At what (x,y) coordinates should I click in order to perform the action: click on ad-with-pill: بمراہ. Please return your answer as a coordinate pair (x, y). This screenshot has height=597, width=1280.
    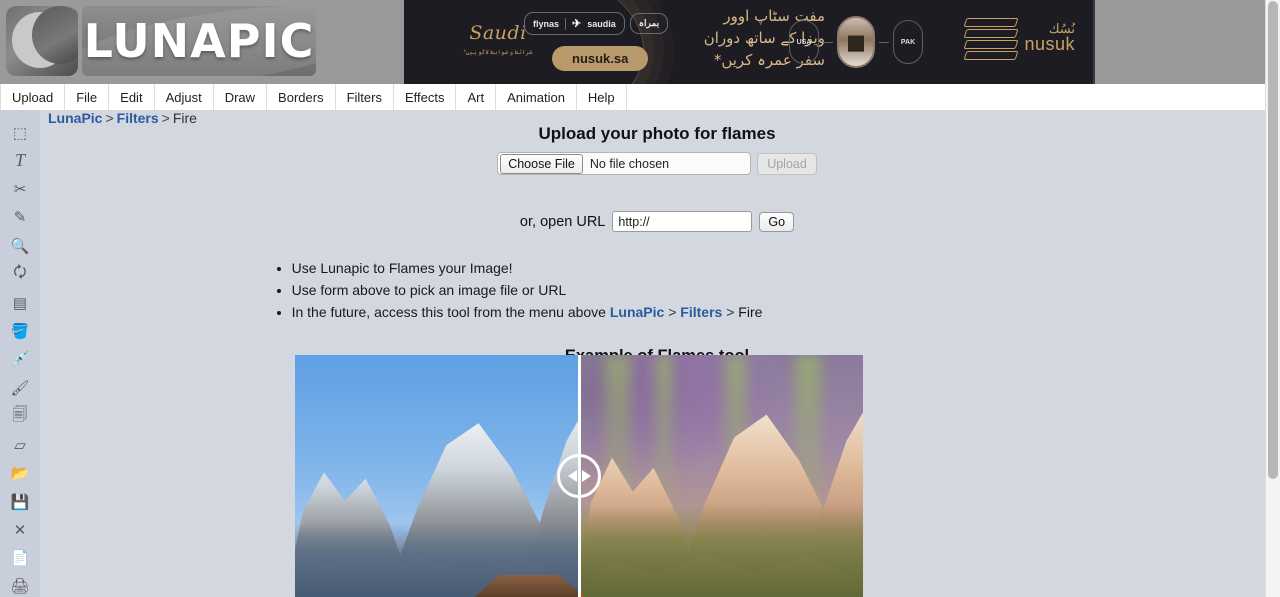
    Looking at the image, I should click on (649, 23).